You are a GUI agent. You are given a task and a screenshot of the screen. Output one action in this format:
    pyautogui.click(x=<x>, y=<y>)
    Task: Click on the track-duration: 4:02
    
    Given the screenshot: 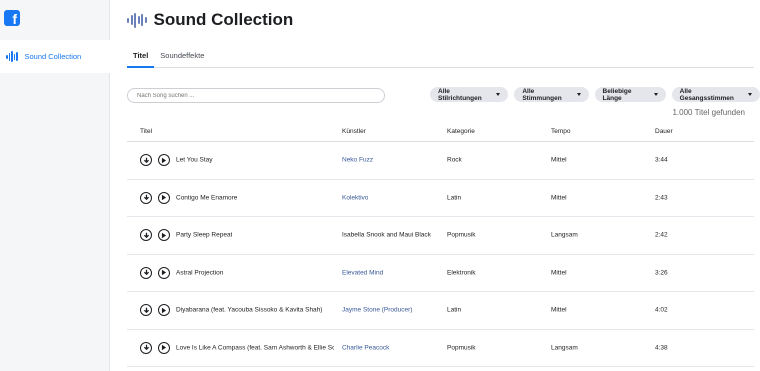 What is the action you would take?
    pyautogui.click(x=661, y=310)
    